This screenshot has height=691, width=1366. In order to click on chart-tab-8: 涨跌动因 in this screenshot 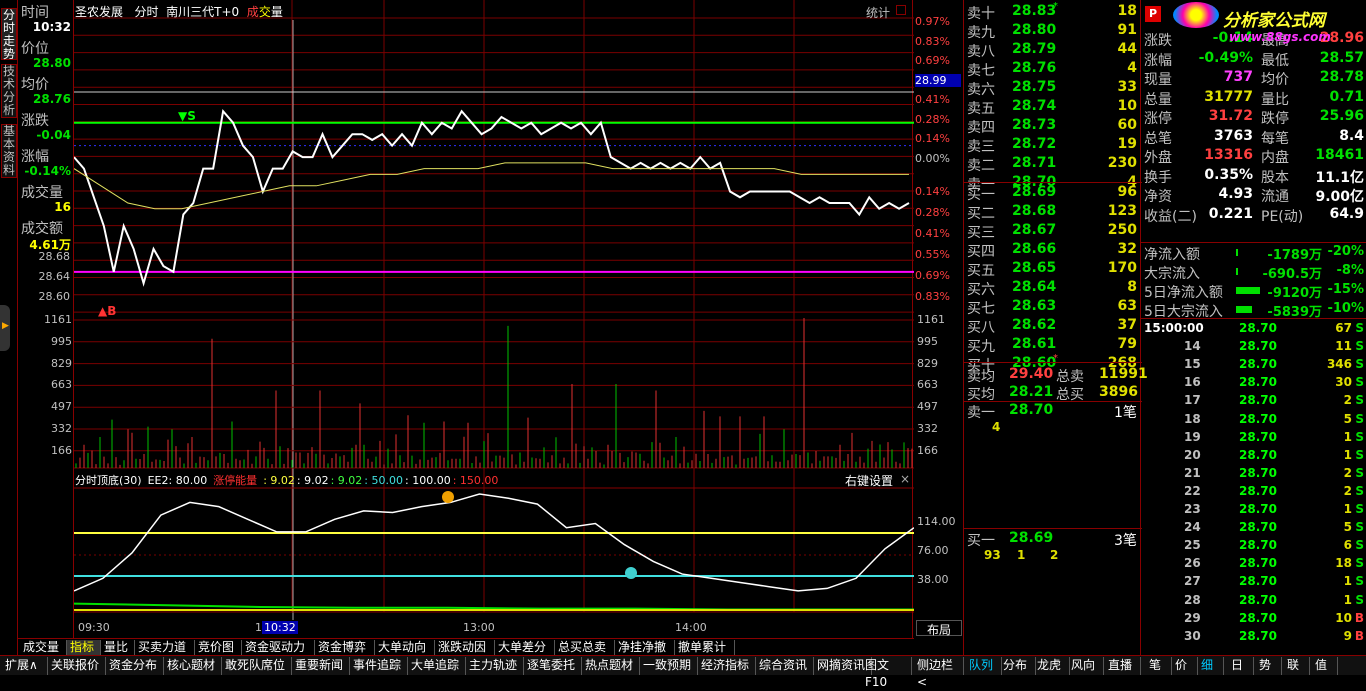, I will do `click(465, 648)`.